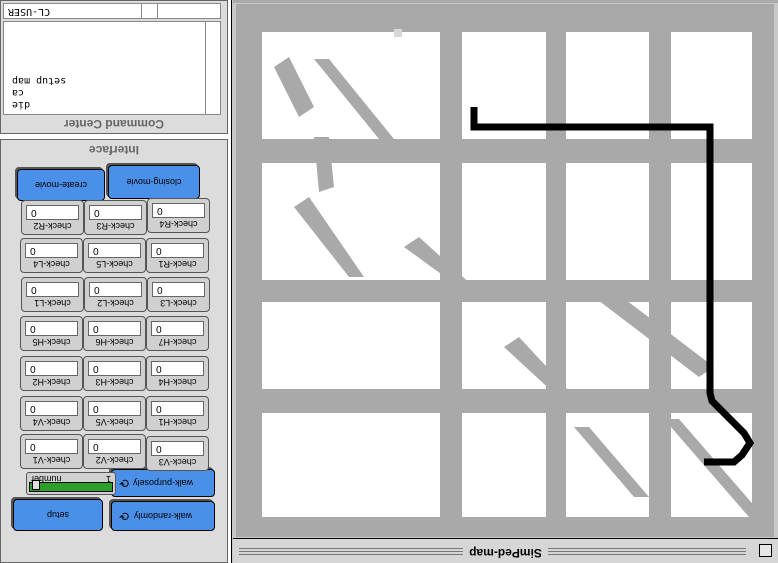 The image size is (778, 563). I want to click on command-input: CL-USER, so click(112, 11).